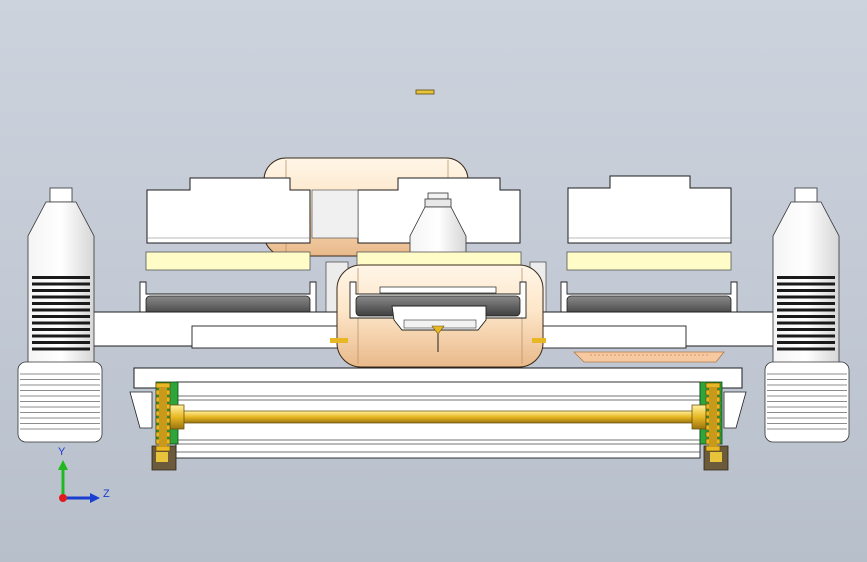  I want to click on small-floating-part, so click(425, 92).